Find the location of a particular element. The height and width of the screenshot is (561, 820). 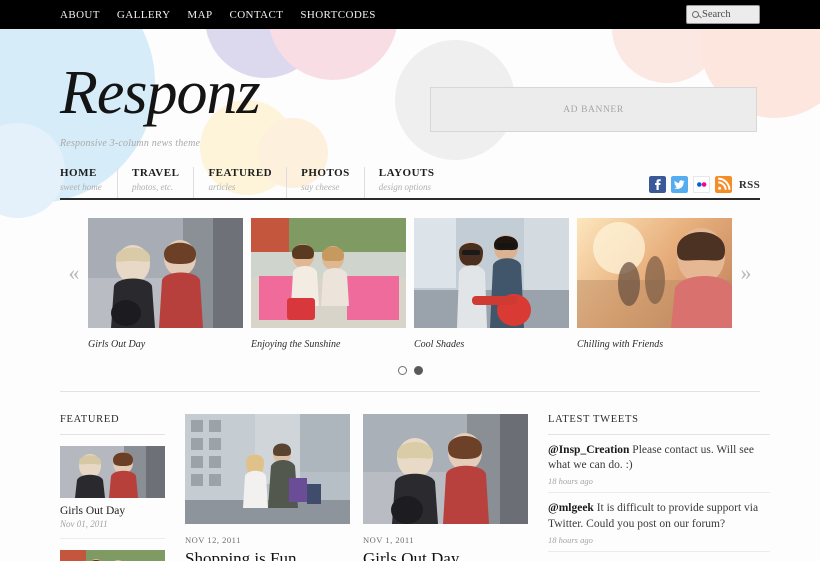

carousel-image-girls-out-day is located at coordinates (165, 273).